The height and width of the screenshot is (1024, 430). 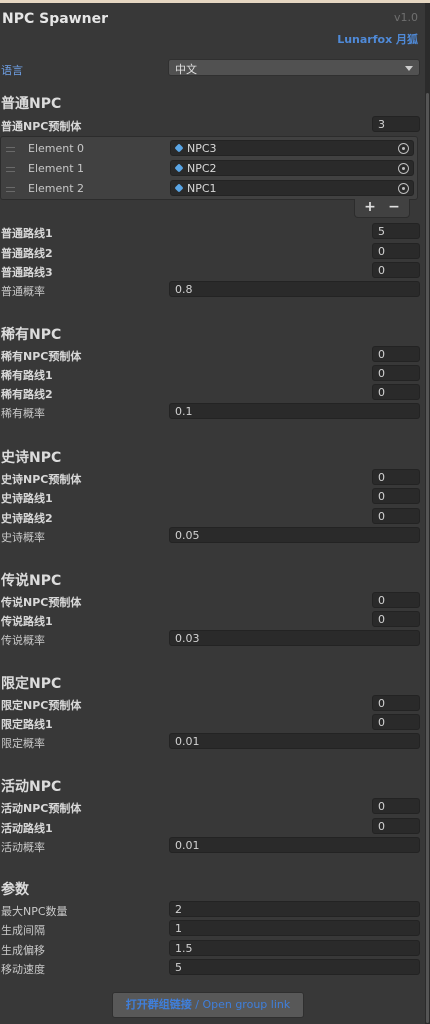 I want to click on event-prob-row: 活动概率 0.01, so click(x=215, y=846).